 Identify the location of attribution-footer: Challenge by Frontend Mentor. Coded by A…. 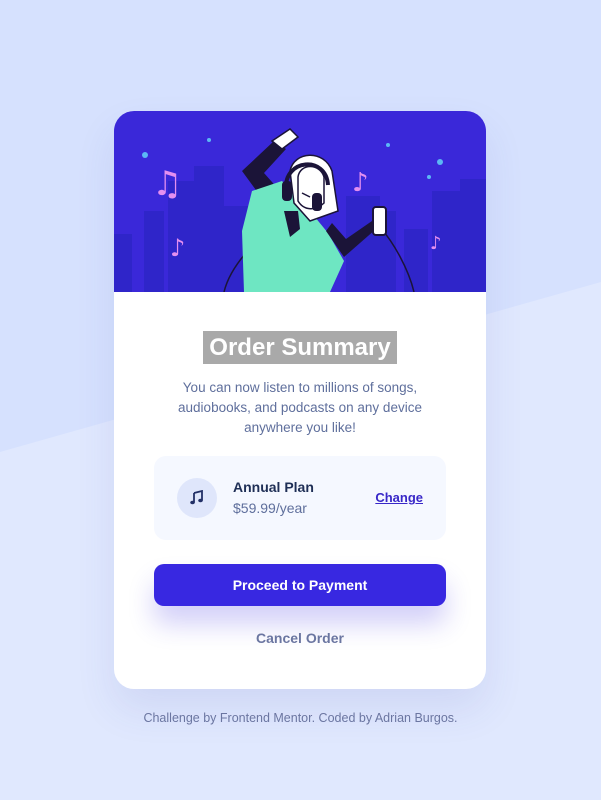
(300, 718).